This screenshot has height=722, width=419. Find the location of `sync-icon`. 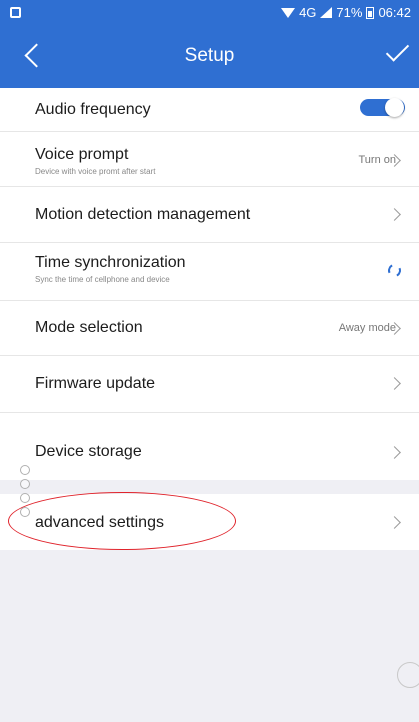

sync-icon is located at coordinates (394, 270).